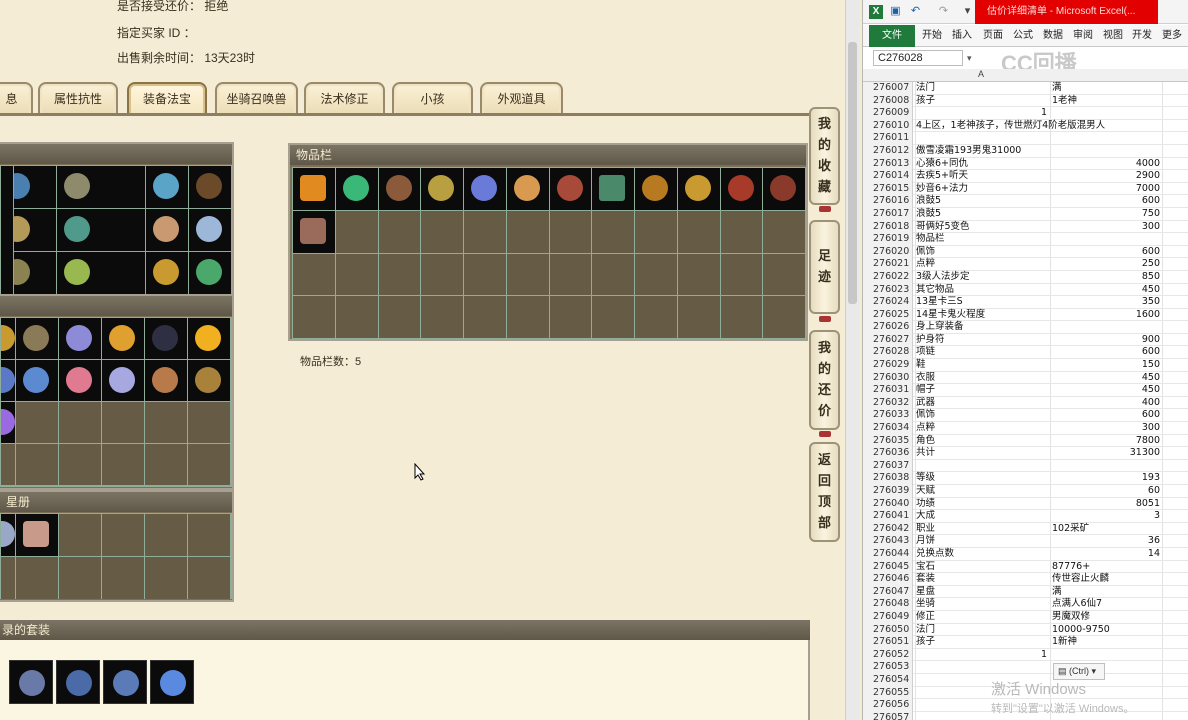 The width and height of the screenshot is (1188, 720). Describe the element at coordinates (824, 492) in the screenshot. I see `back-to-top-button: 返回顶部` at that location.